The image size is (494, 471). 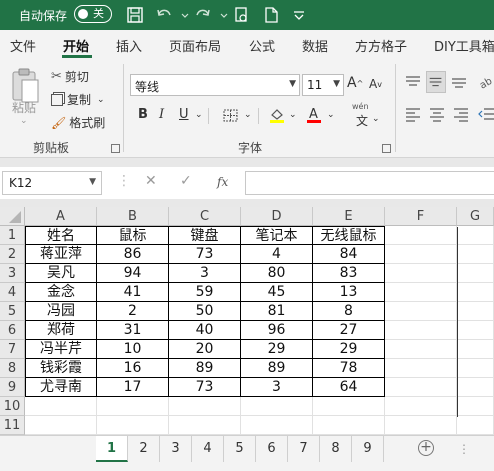 I want to click on align-middle-icon, so click(x=436, y=82).